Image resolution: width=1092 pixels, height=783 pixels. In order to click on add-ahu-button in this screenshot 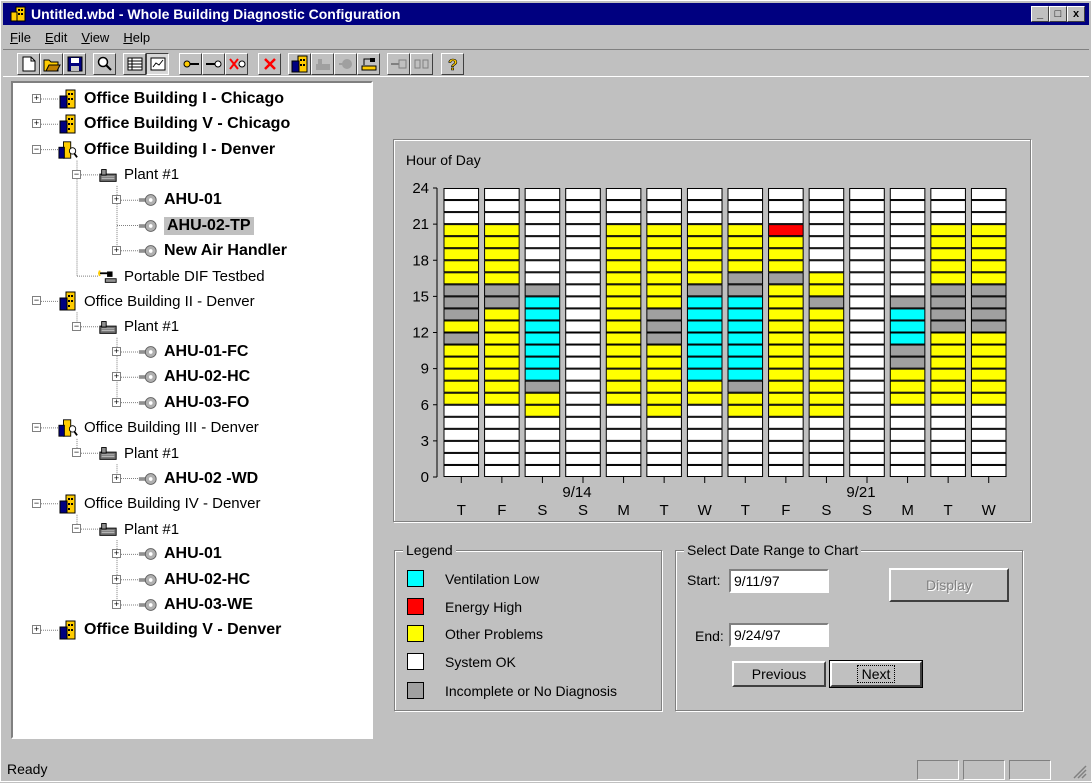, I will do `click(345, 64)`.